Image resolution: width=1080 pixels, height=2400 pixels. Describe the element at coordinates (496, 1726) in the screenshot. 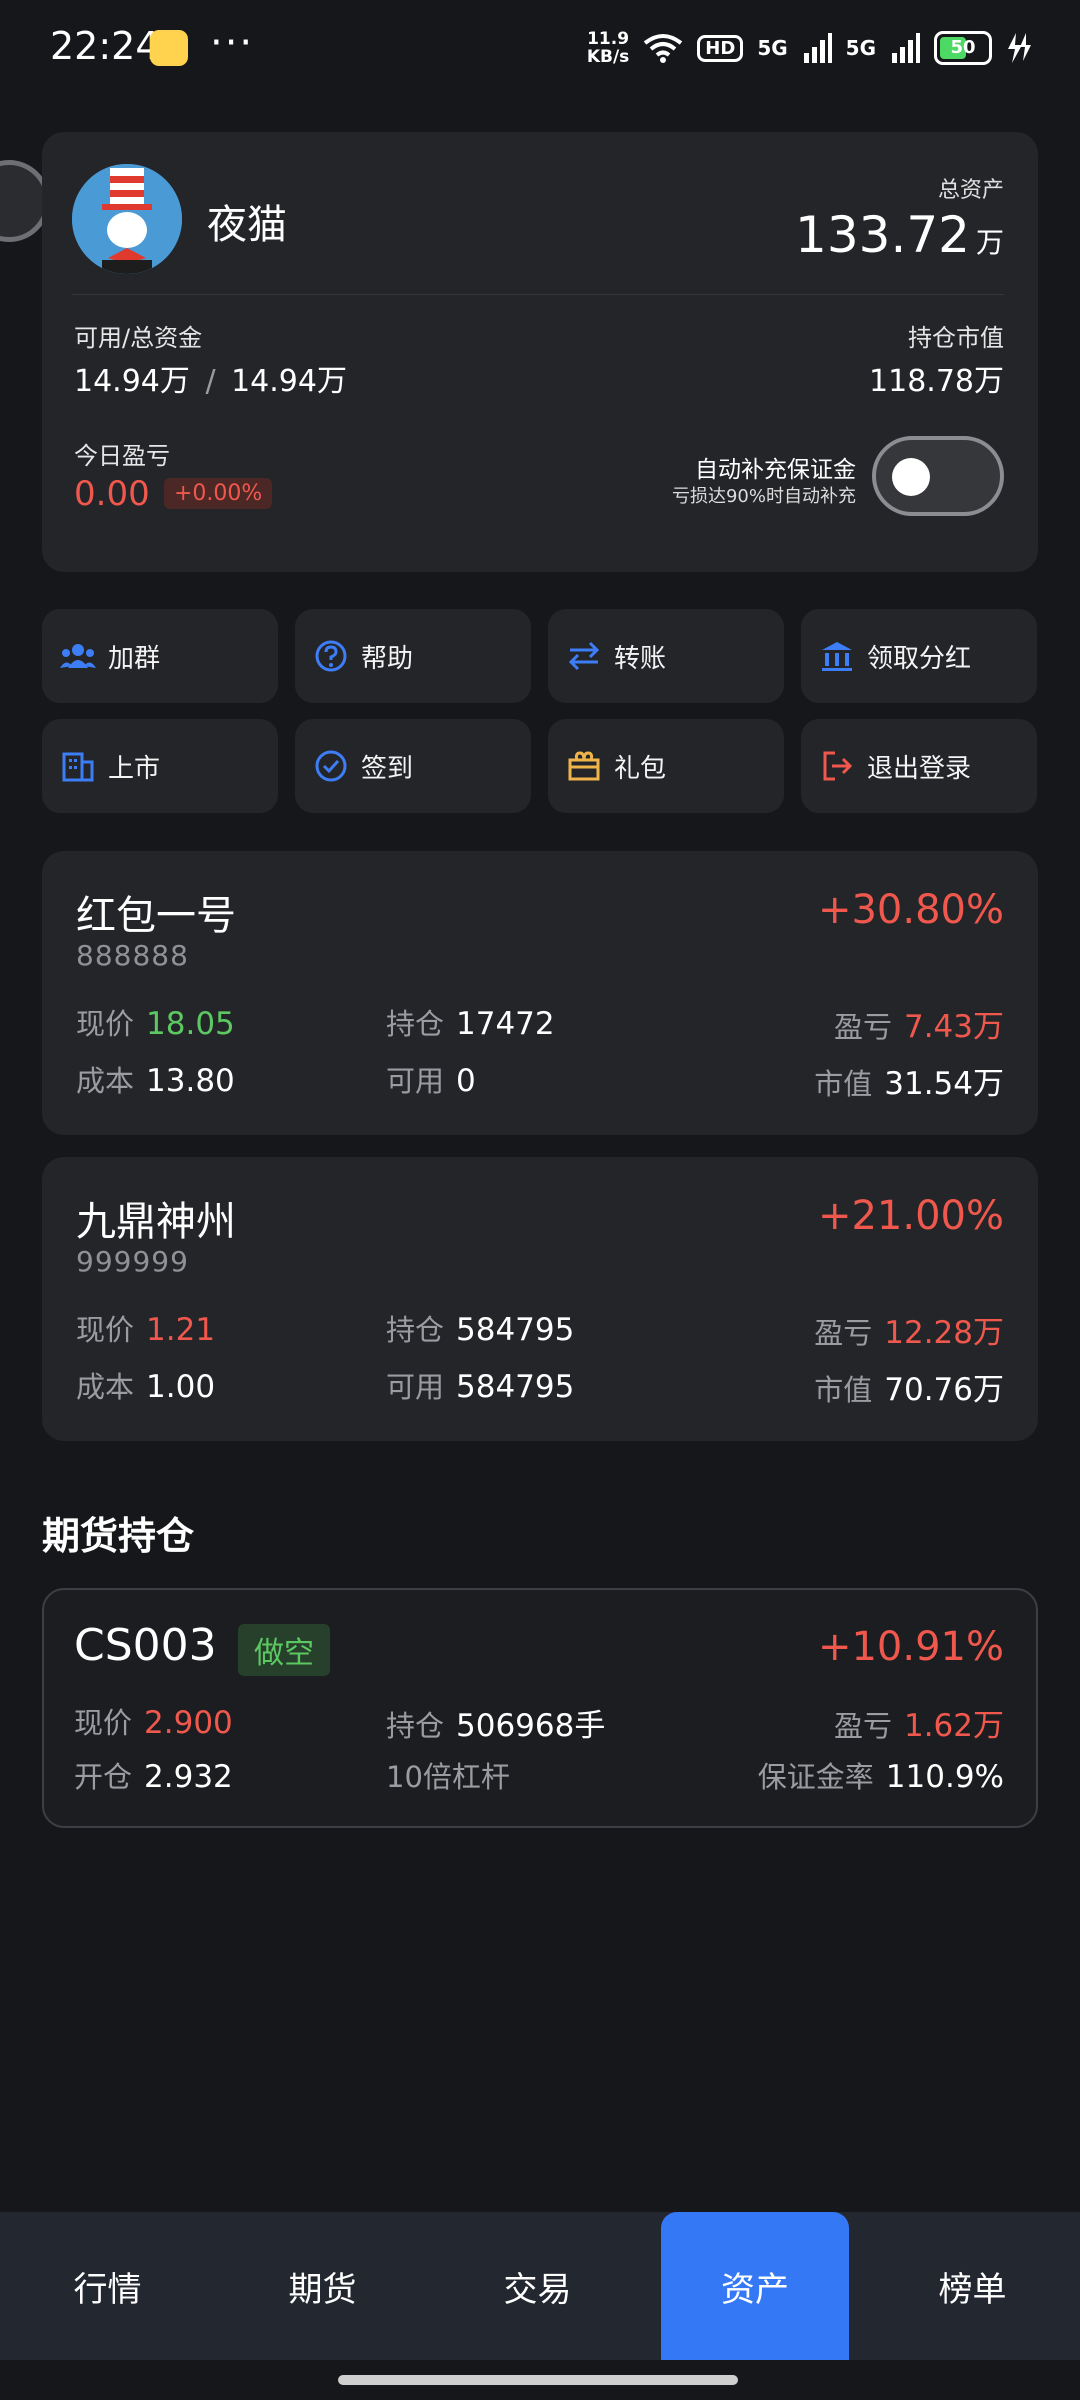

I see `position-field: 持仓 506968手` at that location.